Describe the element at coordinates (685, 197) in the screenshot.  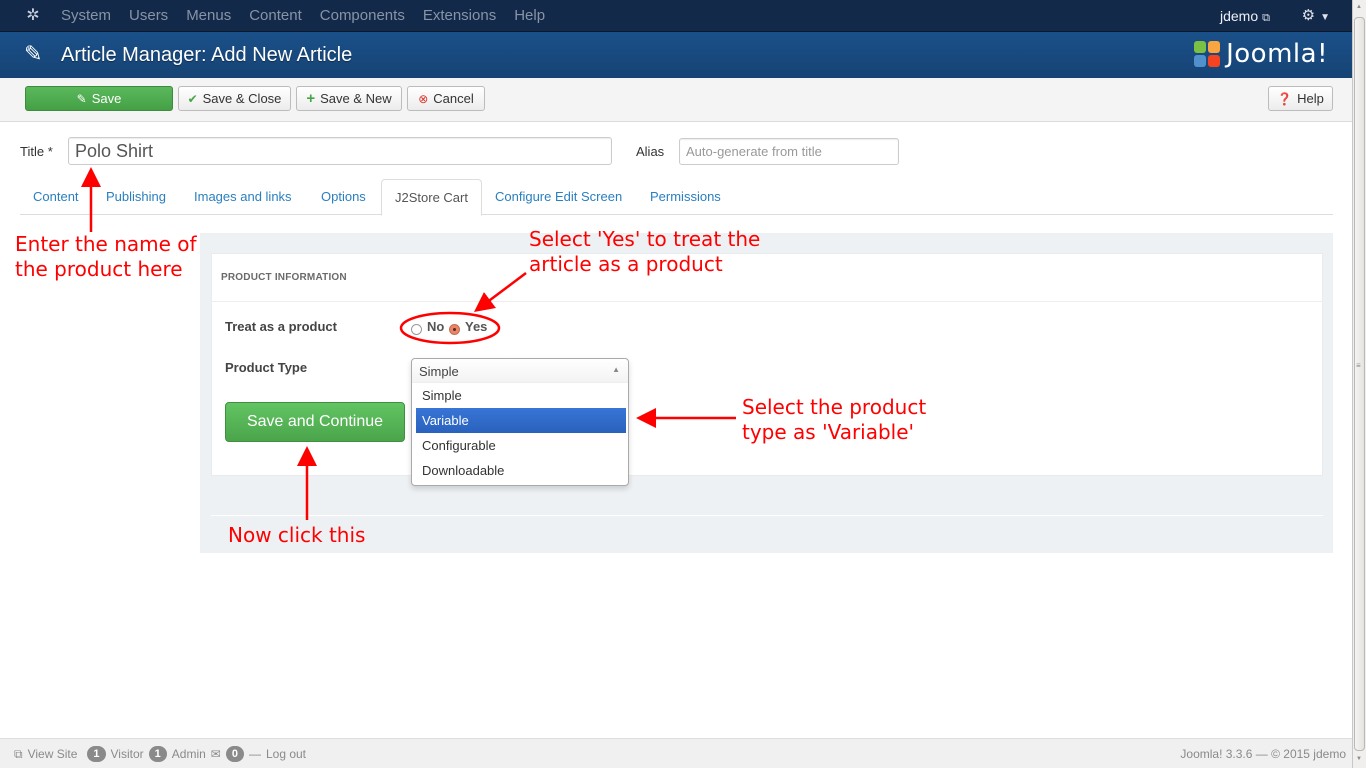
I see `tab-permissions: Permissions` at that location.